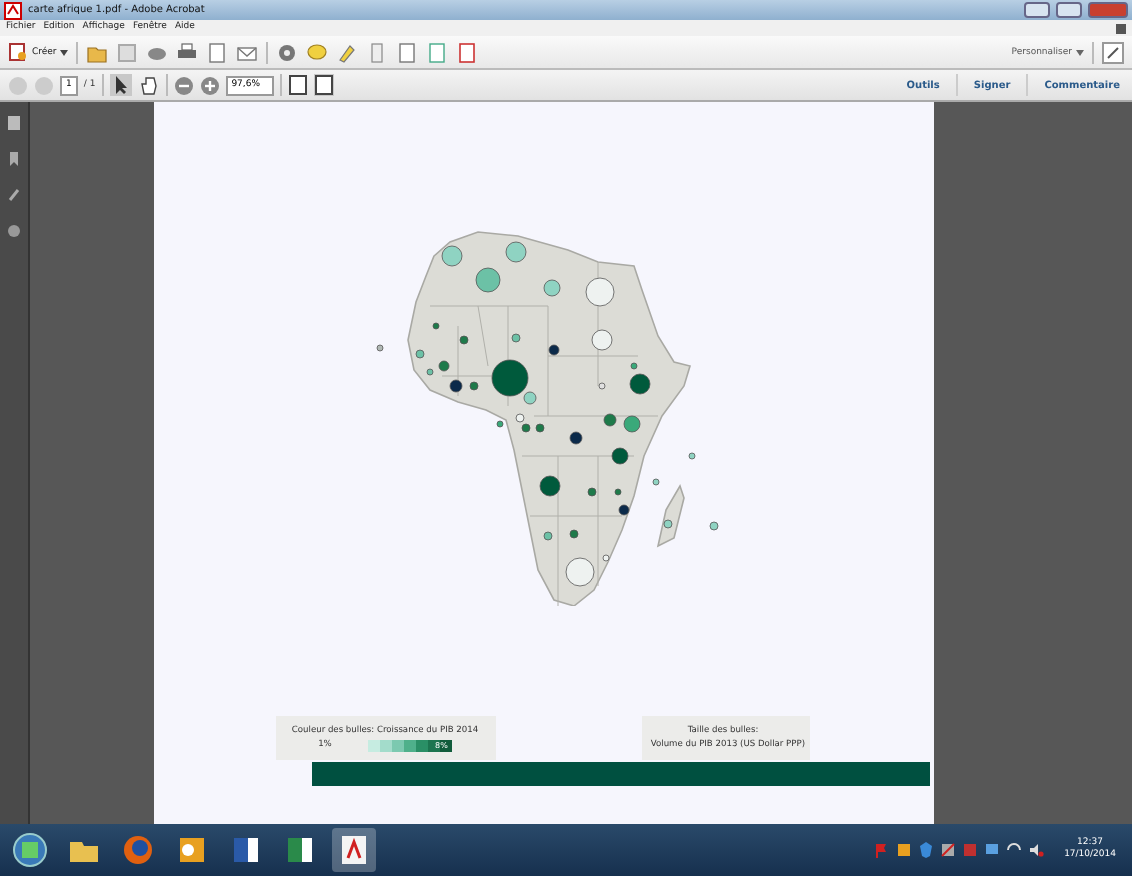 This screenshot has width=1132, height=876. I want to click on flag-icon, so click(882, 850).